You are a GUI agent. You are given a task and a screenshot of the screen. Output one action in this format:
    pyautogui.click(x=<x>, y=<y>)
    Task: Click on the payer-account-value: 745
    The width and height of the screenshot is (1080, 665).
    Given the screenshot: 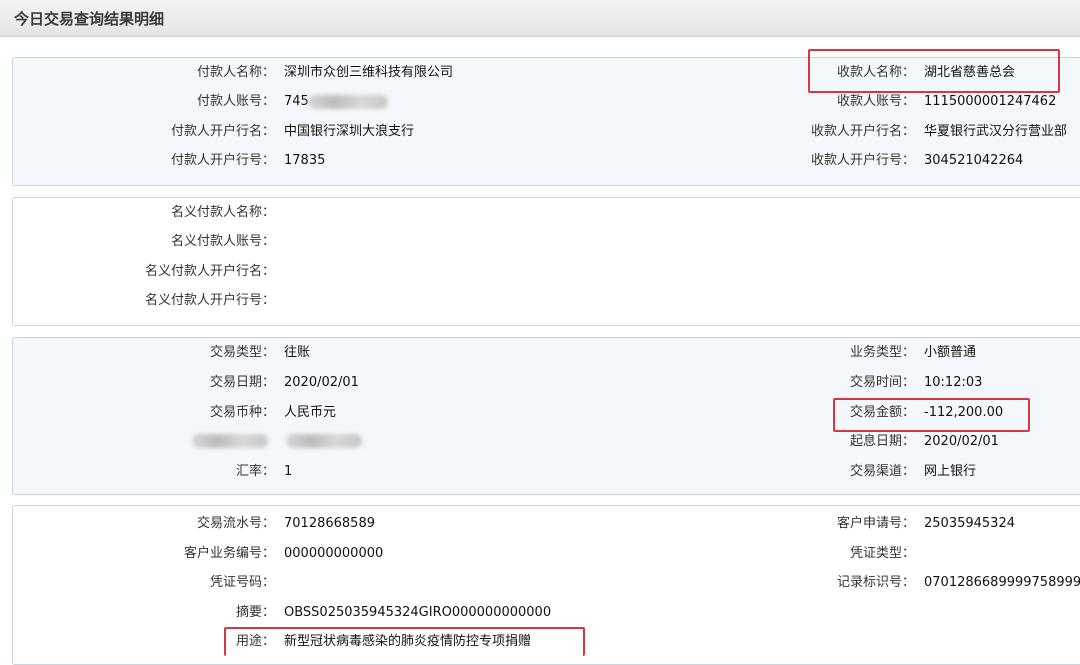 What is the action you would take?
    pyautogui.click(x=296, y=101)
    